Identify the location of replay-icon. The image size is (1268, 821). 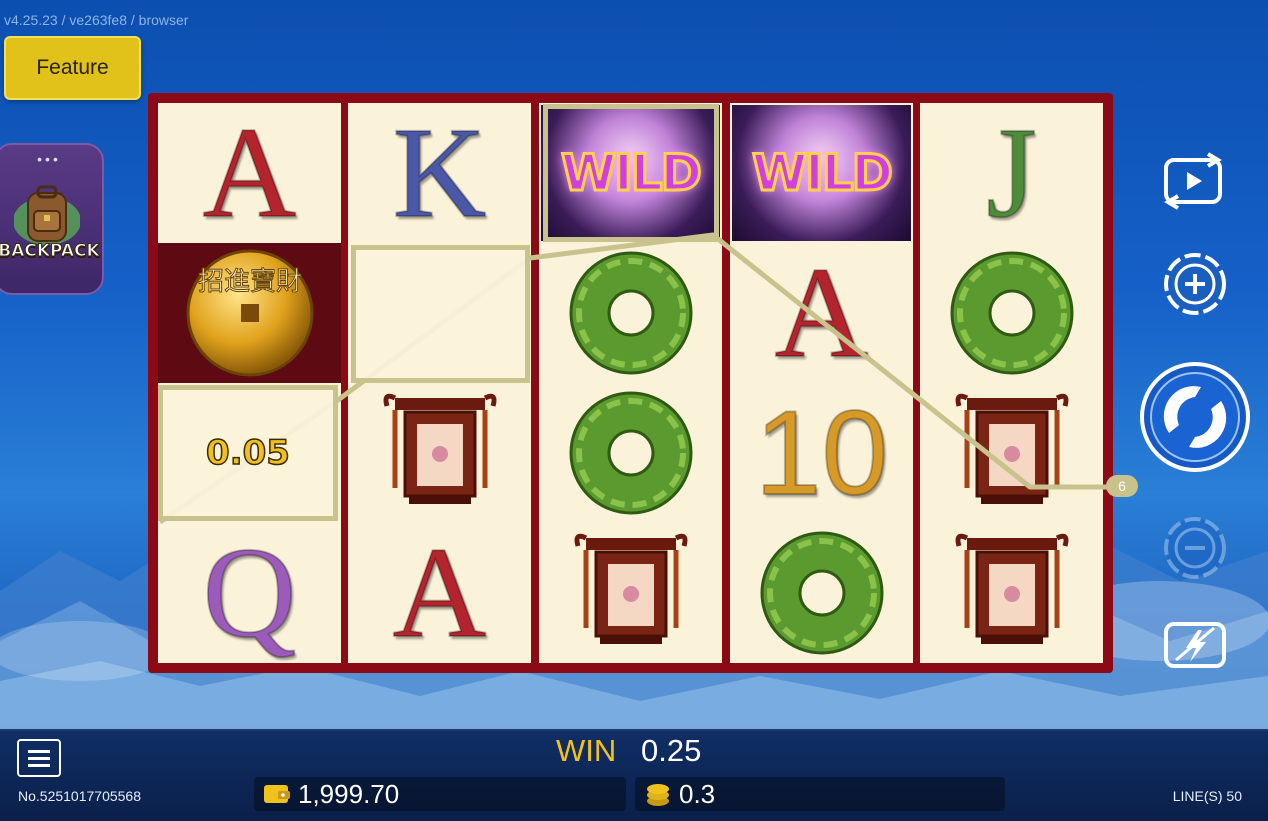
(1193, 181).